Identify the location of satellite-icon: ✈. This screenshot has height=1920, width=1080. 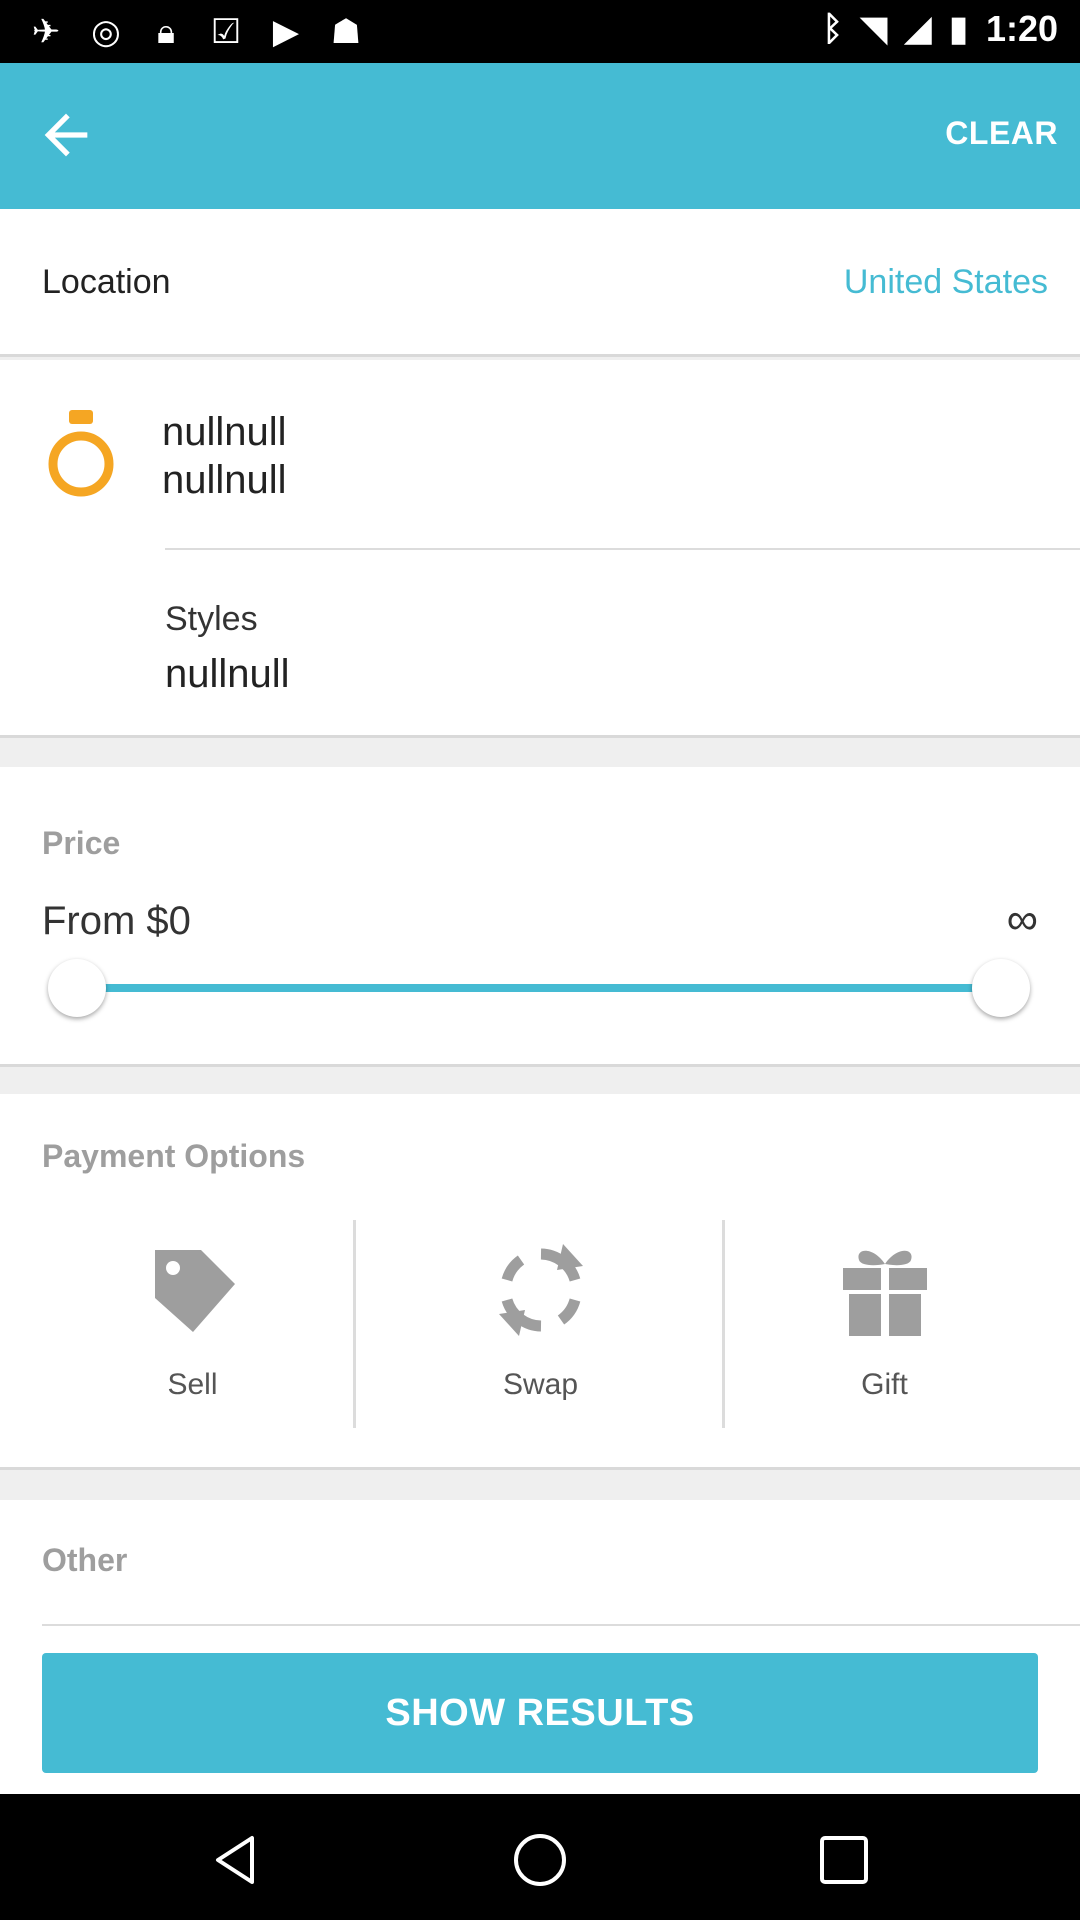
(46, 32).